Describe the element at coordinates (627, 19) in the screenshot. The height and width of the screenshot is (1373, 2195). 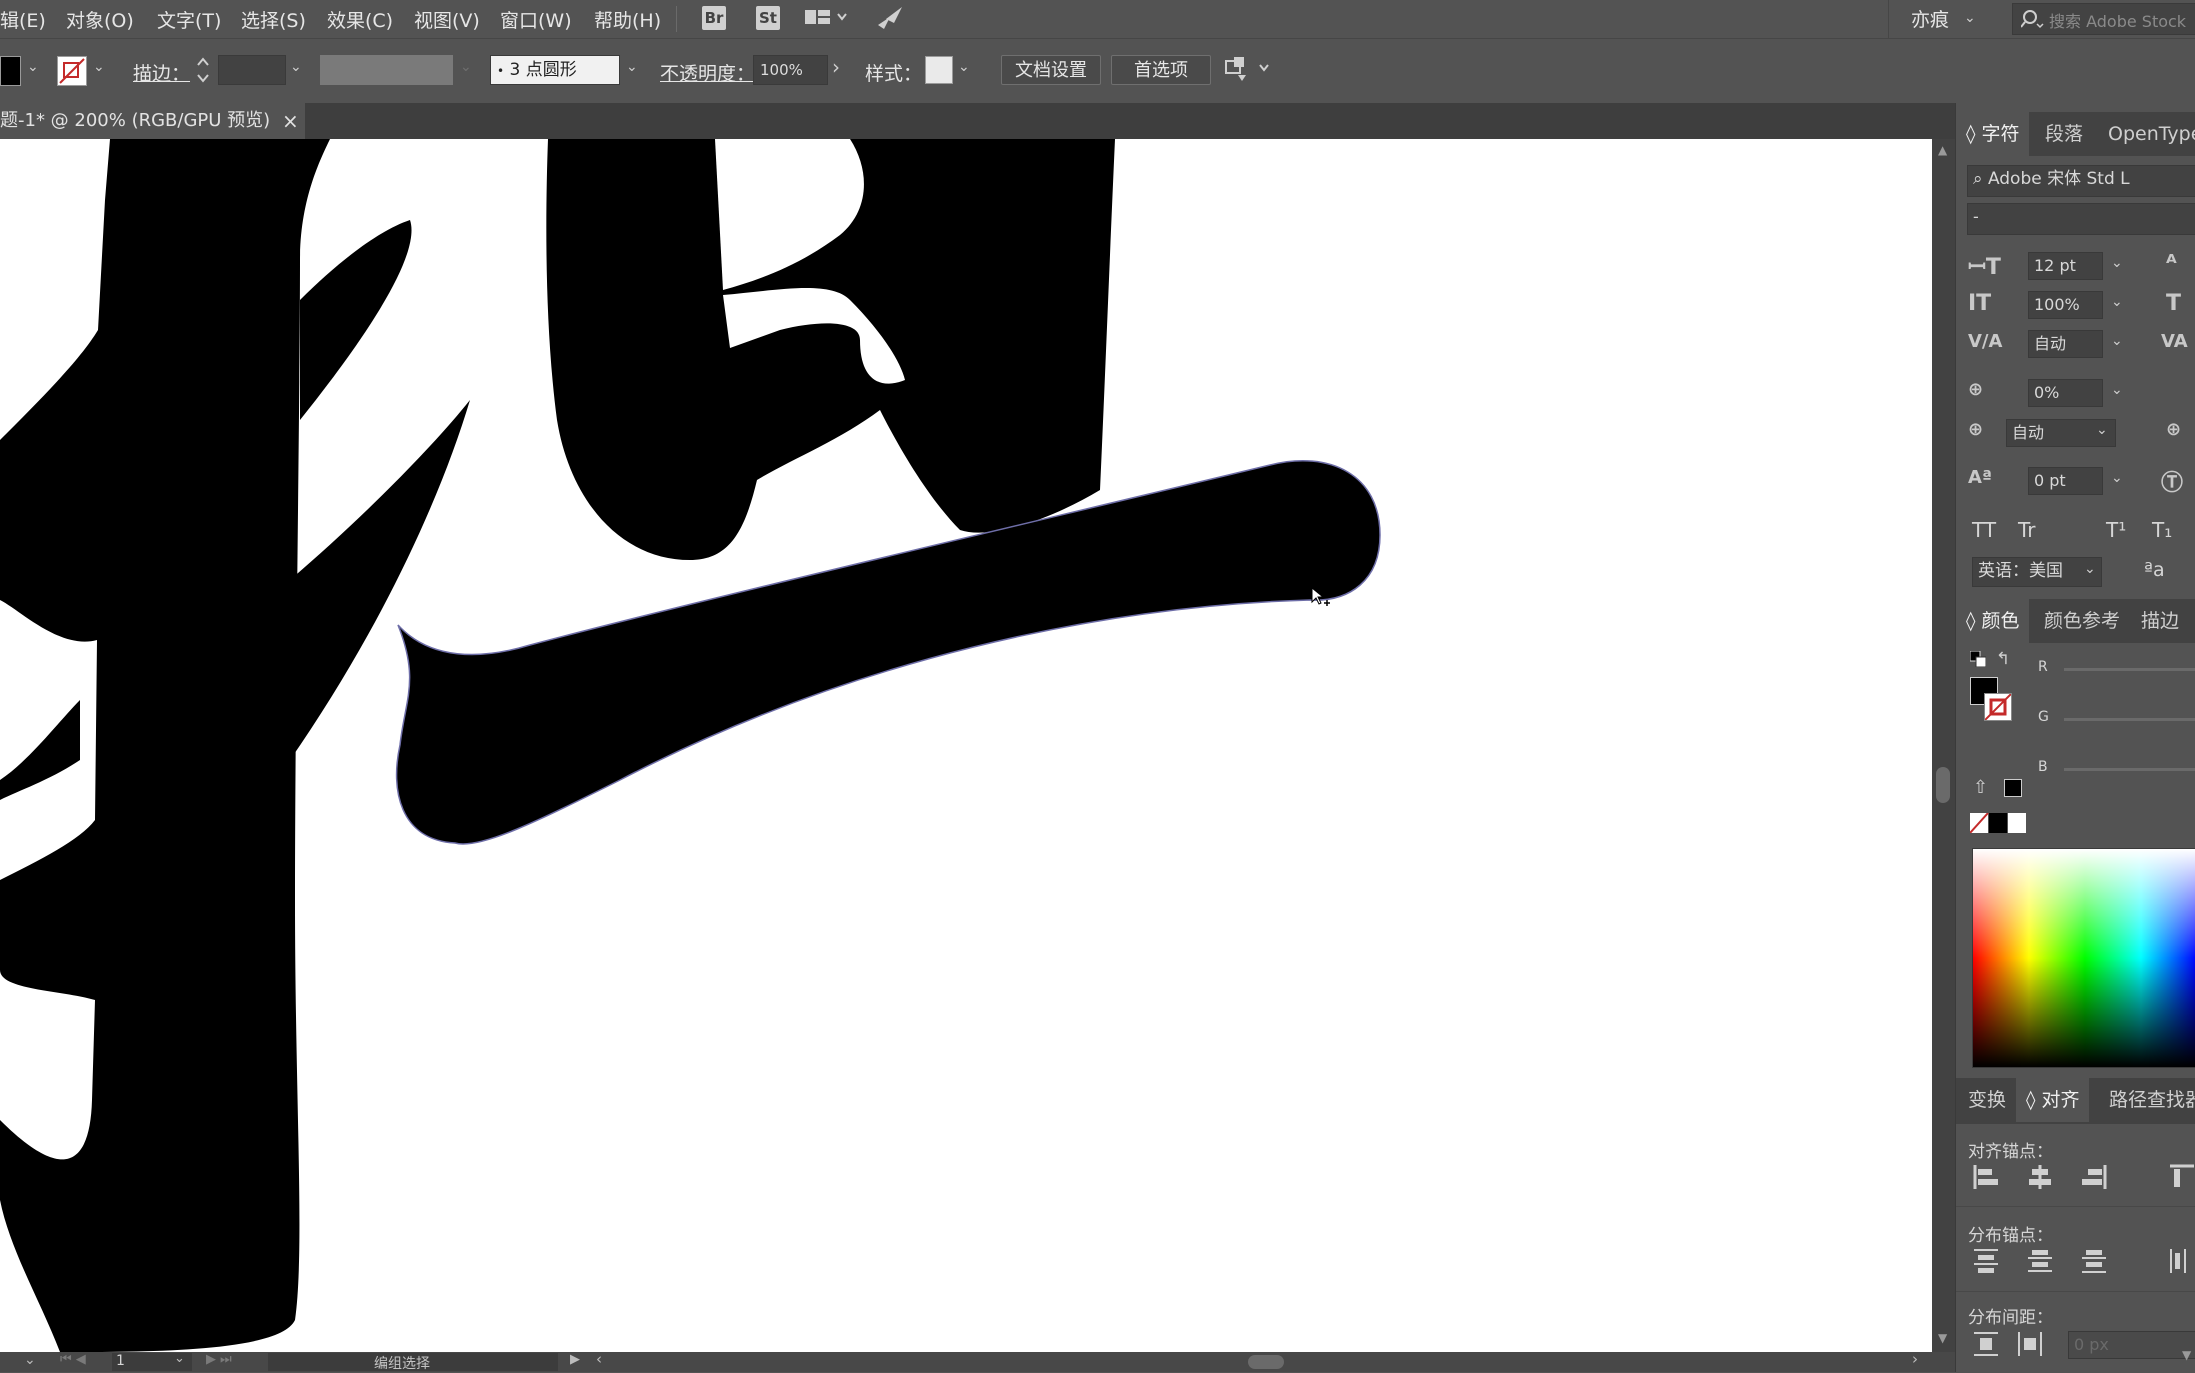
I see `menu-help: 帮助(H)` at that location.